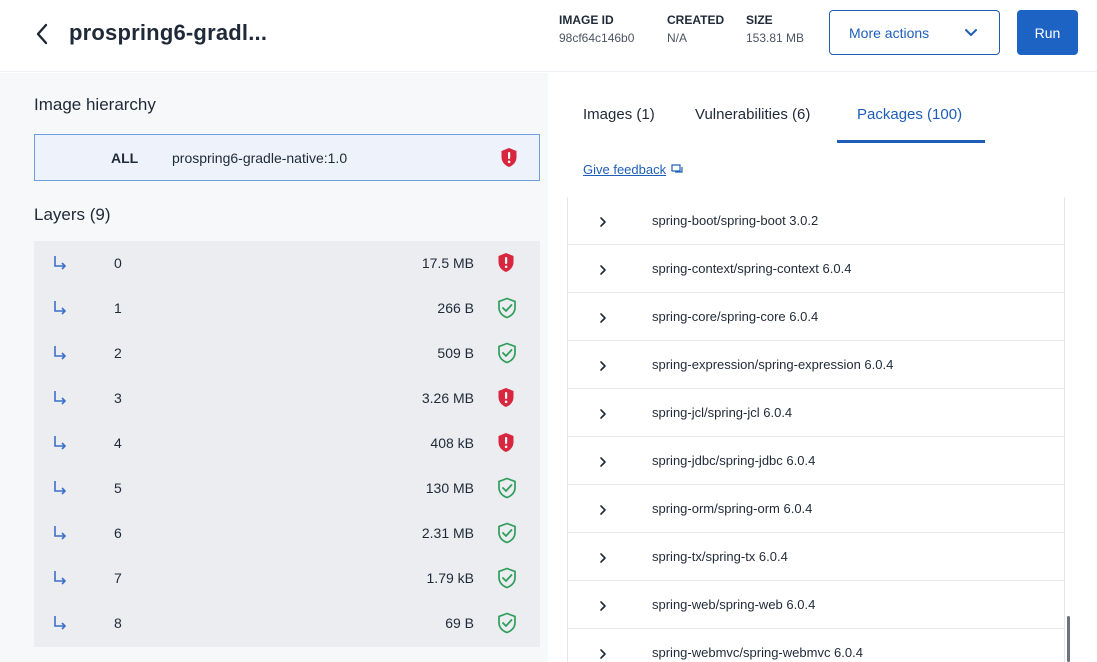 The image size is (1097, 662). I want to click on active-tab-indicator, so click(911, 141).